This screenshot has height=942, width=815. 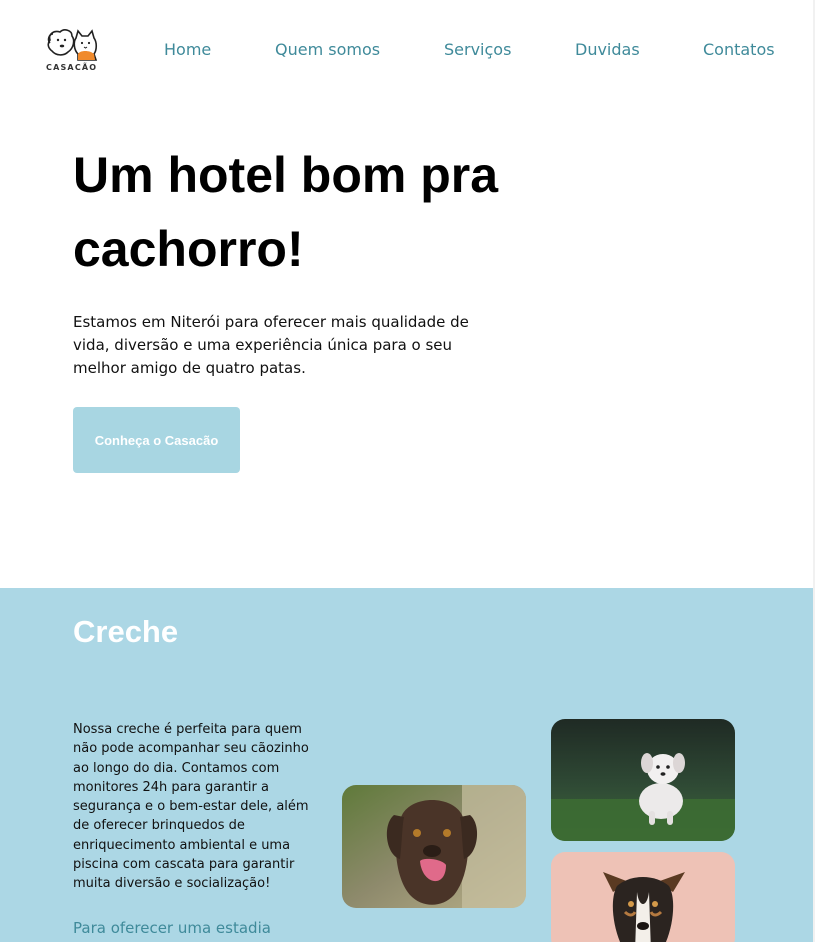 What do you see at coordinates (172, 928) in the screenshot?
I see `creche-more-link: Para oferecer uma estadia` at bounding box center [172, 928].